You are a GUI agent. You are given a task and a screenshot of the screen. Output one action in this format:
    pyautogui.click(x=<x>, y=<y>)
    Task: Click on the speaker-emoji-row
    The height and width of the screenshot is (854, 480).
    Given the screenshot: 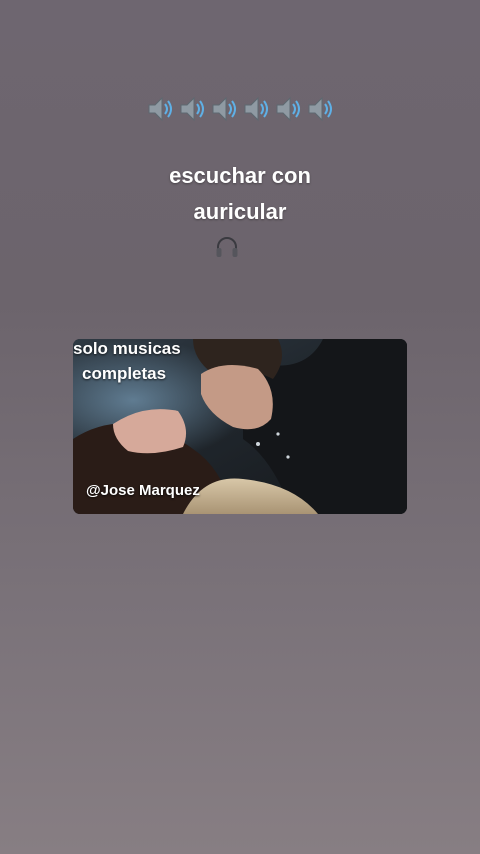 What is the action you would take?
    pyautogui.click(x=240, y=109)
    